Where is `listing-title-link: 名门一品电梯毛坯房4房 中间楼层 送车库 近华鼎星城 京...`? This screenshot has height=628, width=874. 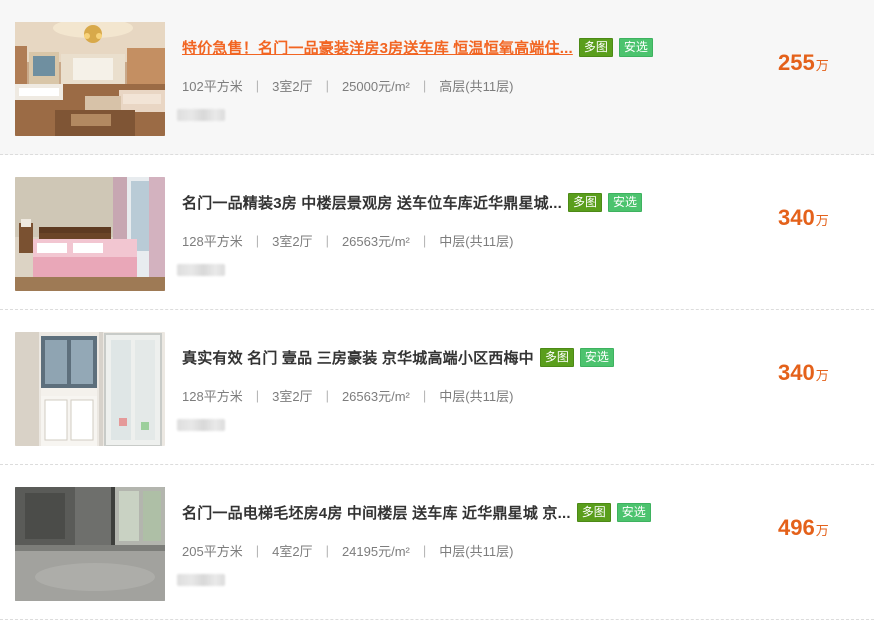
listing-title-link: 名门一品电梯毛坯房4房 中间楼层 送车库 近华鼎星城 京... is located at coordinates (376, 512).